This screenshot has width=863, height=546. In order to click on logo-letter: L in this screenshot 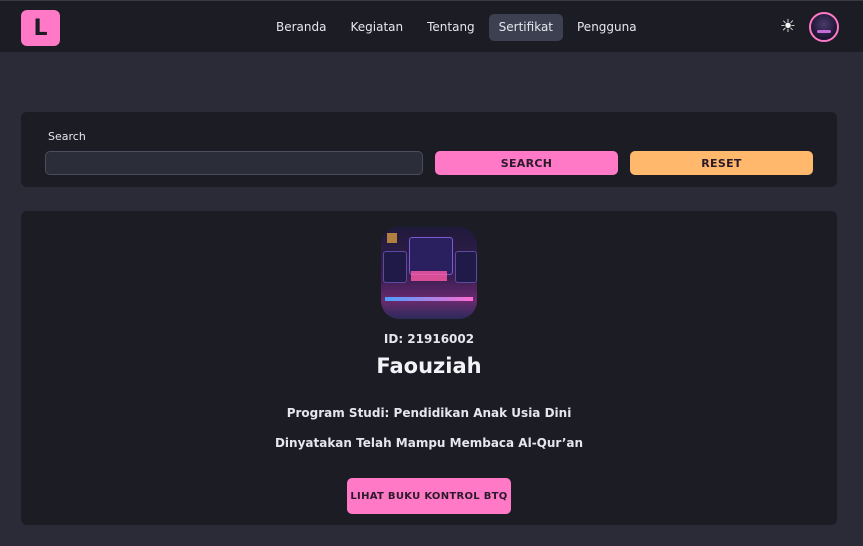, I will do `click(40, 28)`.